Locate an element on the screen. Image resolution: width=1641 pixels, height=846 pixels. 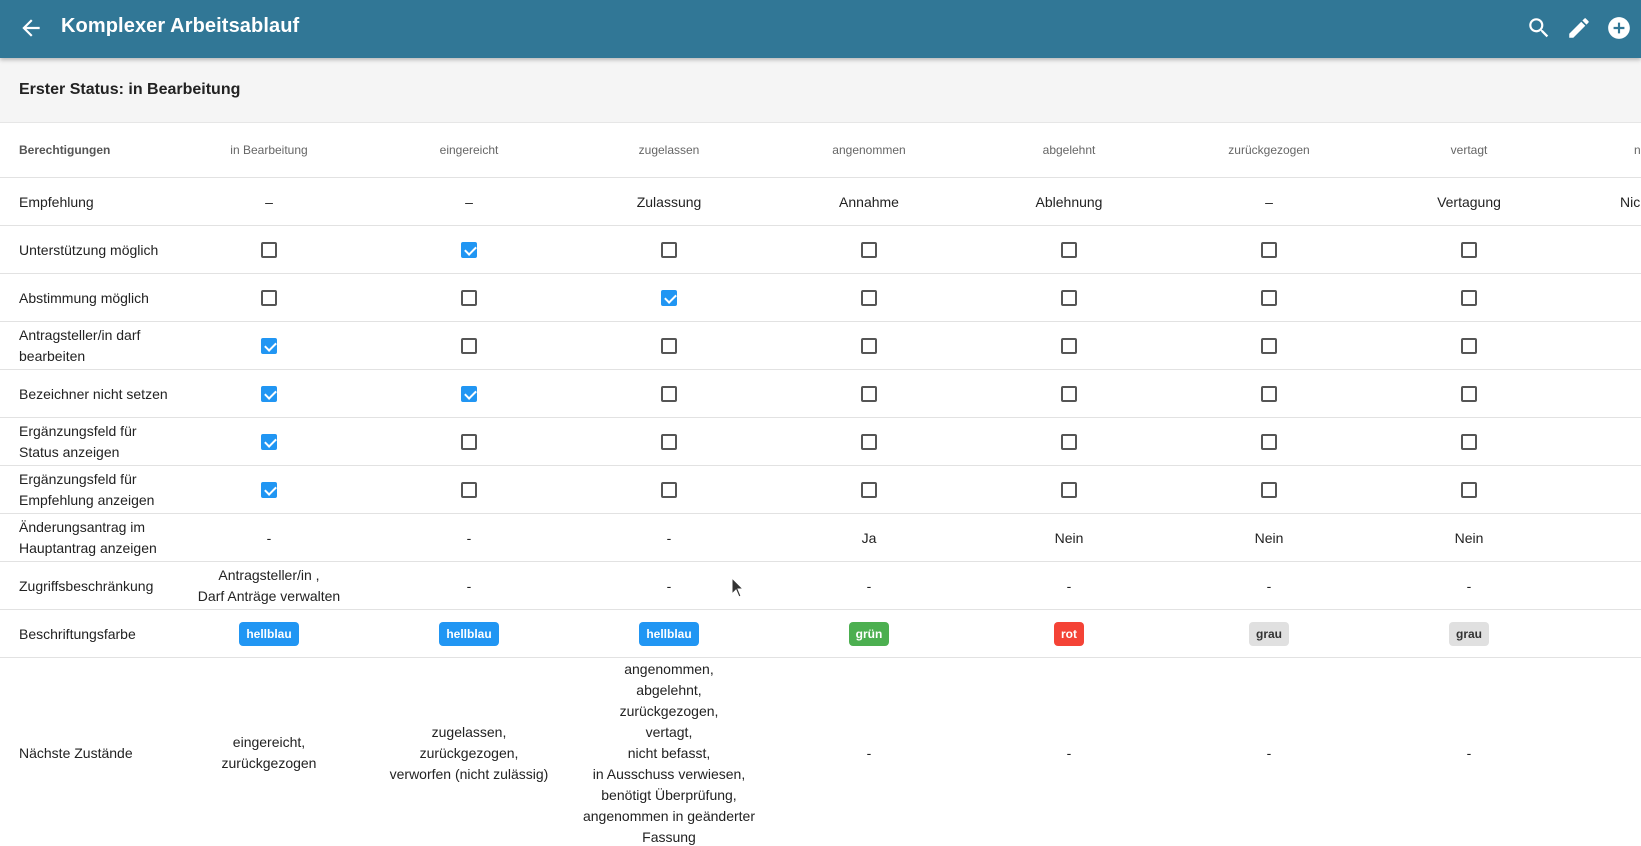
row-label: Zugriffsbeschränkung is located at coordinates (86, 585).